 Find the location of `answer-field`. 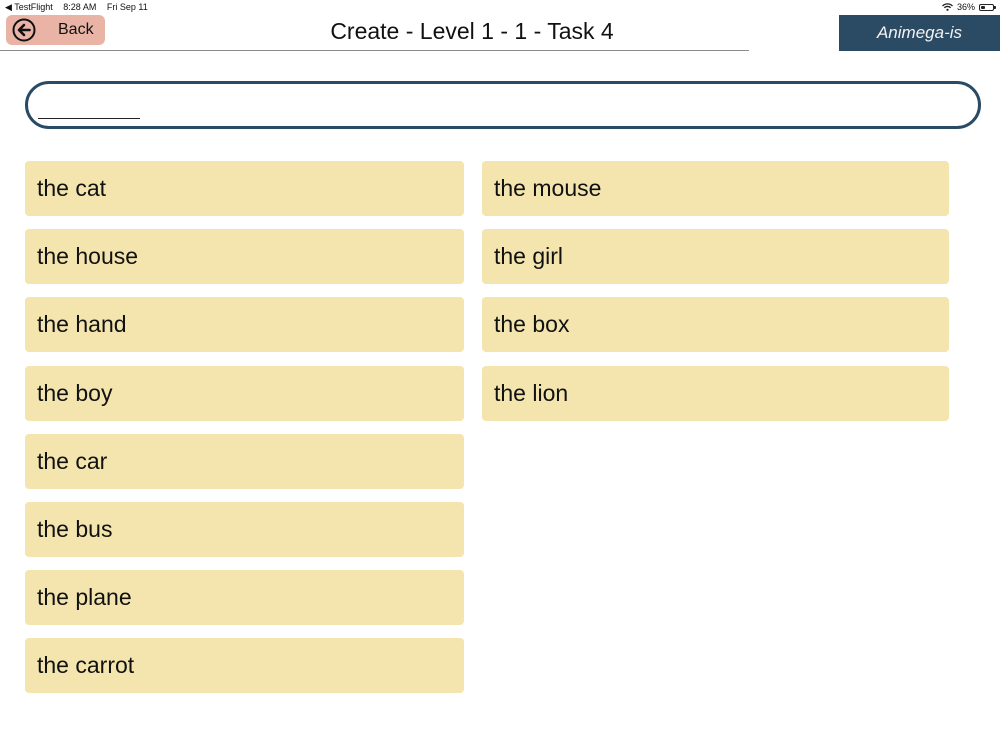

answer-field is located at coordinates (503, 105).